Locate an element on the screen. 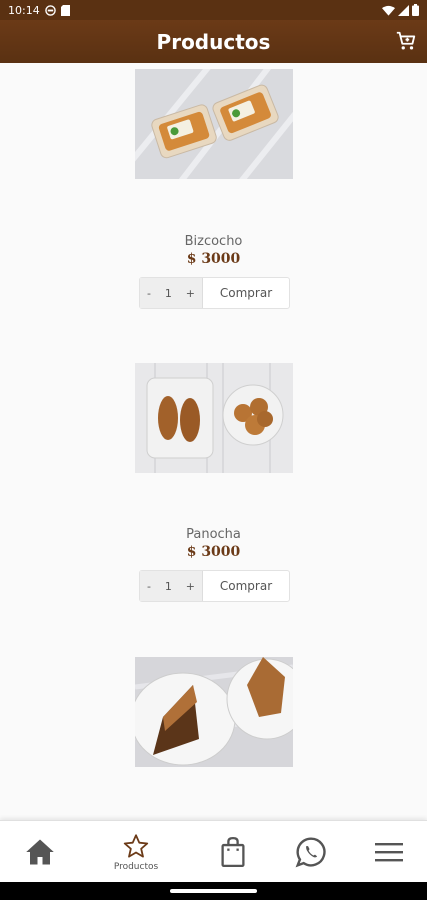 This screenshot has height=900, width=427. home-icon is located at coordinates (40, 852).